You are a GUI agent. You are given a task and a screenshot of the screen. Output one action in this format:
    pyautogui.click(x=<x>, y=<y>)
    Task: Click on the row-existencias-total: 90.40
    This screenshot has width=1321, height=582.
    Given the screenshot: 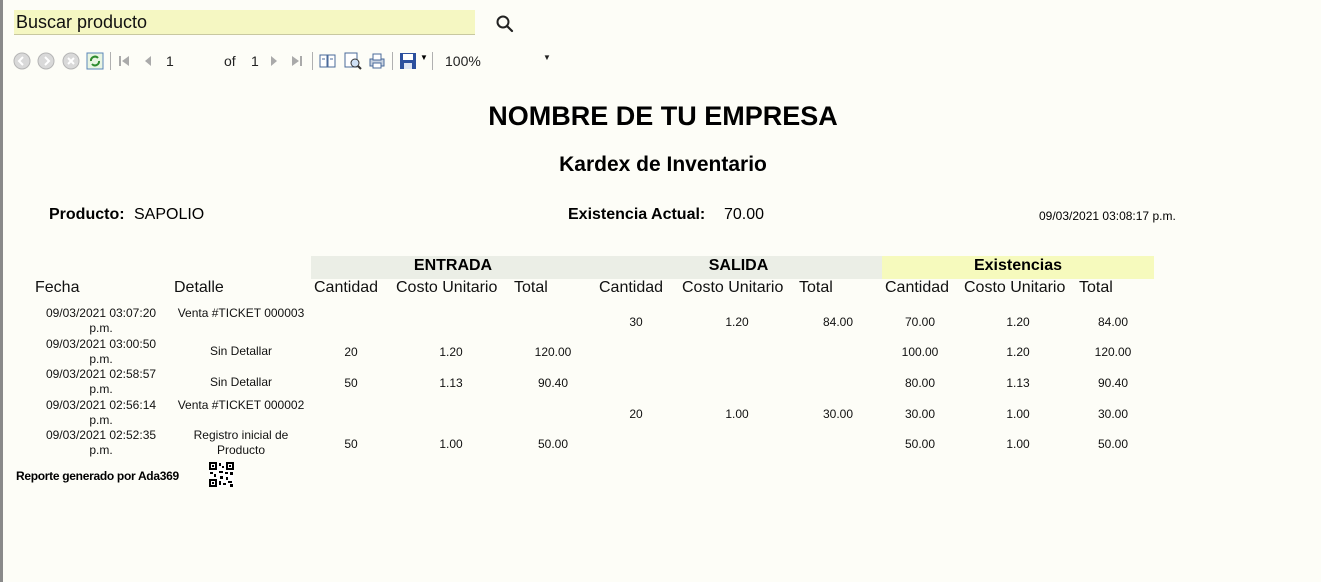 What is the action you would take?
    pyautogui.click(x=1113, y=383)
    